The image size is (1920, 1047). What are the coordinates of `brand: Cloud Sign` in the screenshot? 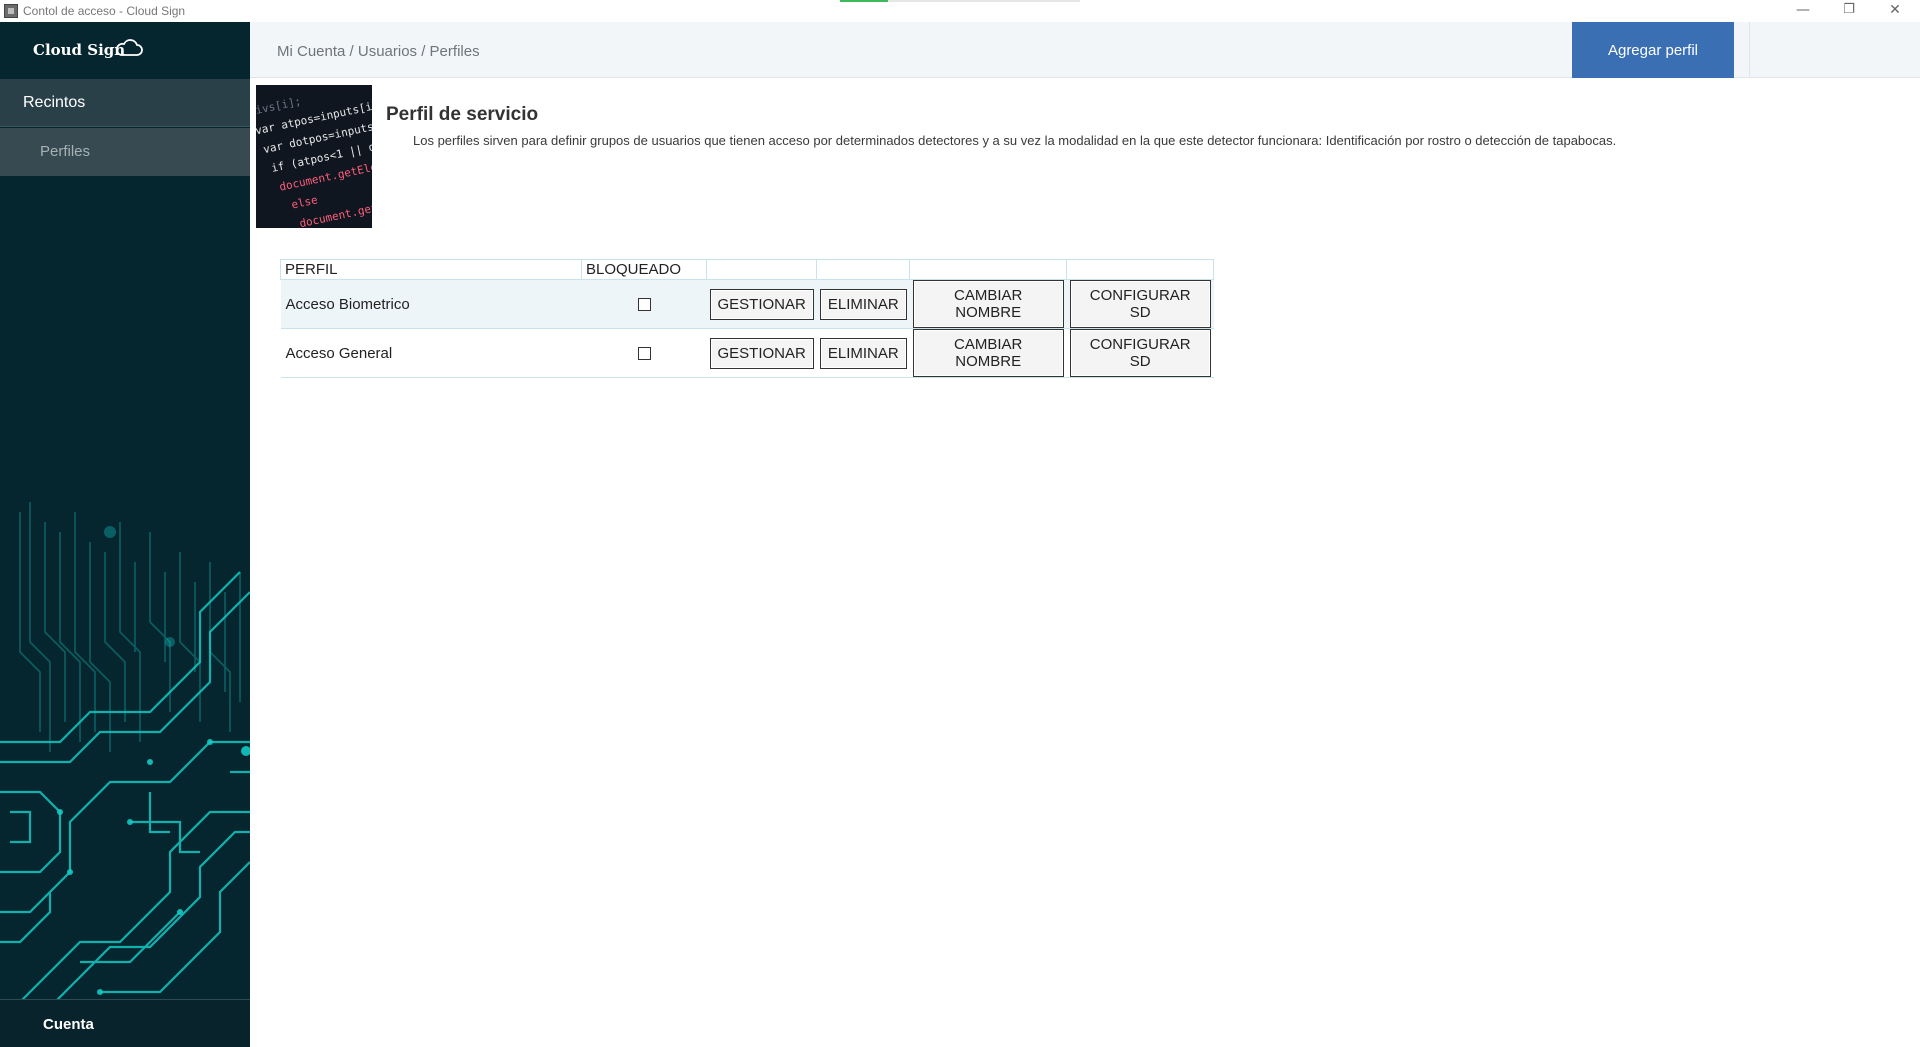 It's located at (125, 50).